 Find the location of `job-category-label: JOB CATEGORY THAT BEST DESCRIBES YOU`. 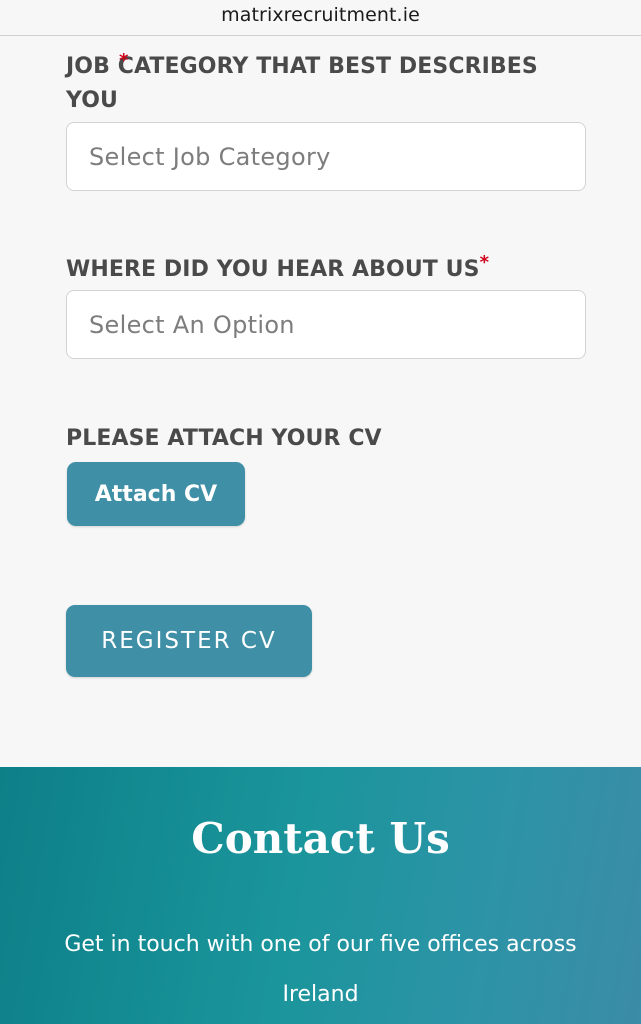

job-category-label: JOB CATEGORY THAT BEST DESCRIBES YOU is located at coordinates (326, 84).